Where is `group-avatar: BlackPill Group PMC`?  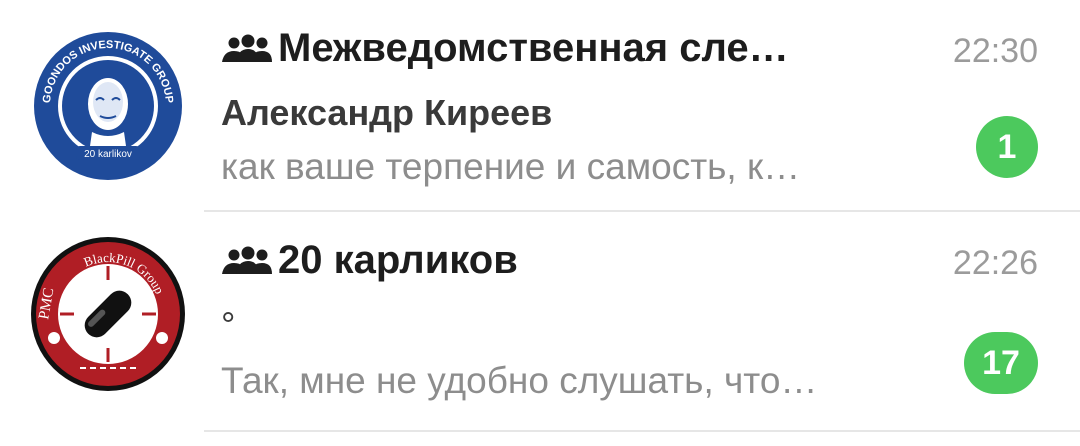 group-avatar: BlackPill Group PMC is located at coordinates (108, 314).